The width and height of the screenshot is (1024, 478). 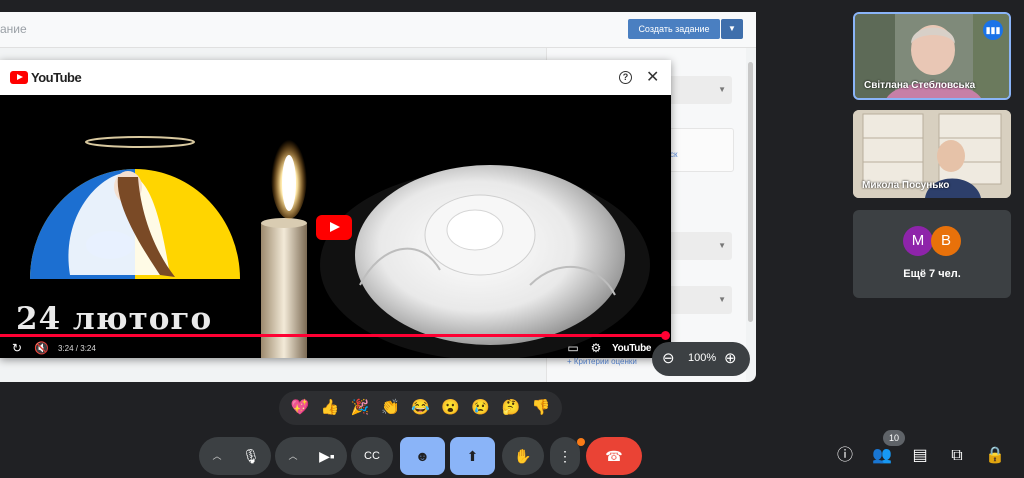 I want to click on camera-control-group: ︿ ▶▪, so click(x=311, y=456).